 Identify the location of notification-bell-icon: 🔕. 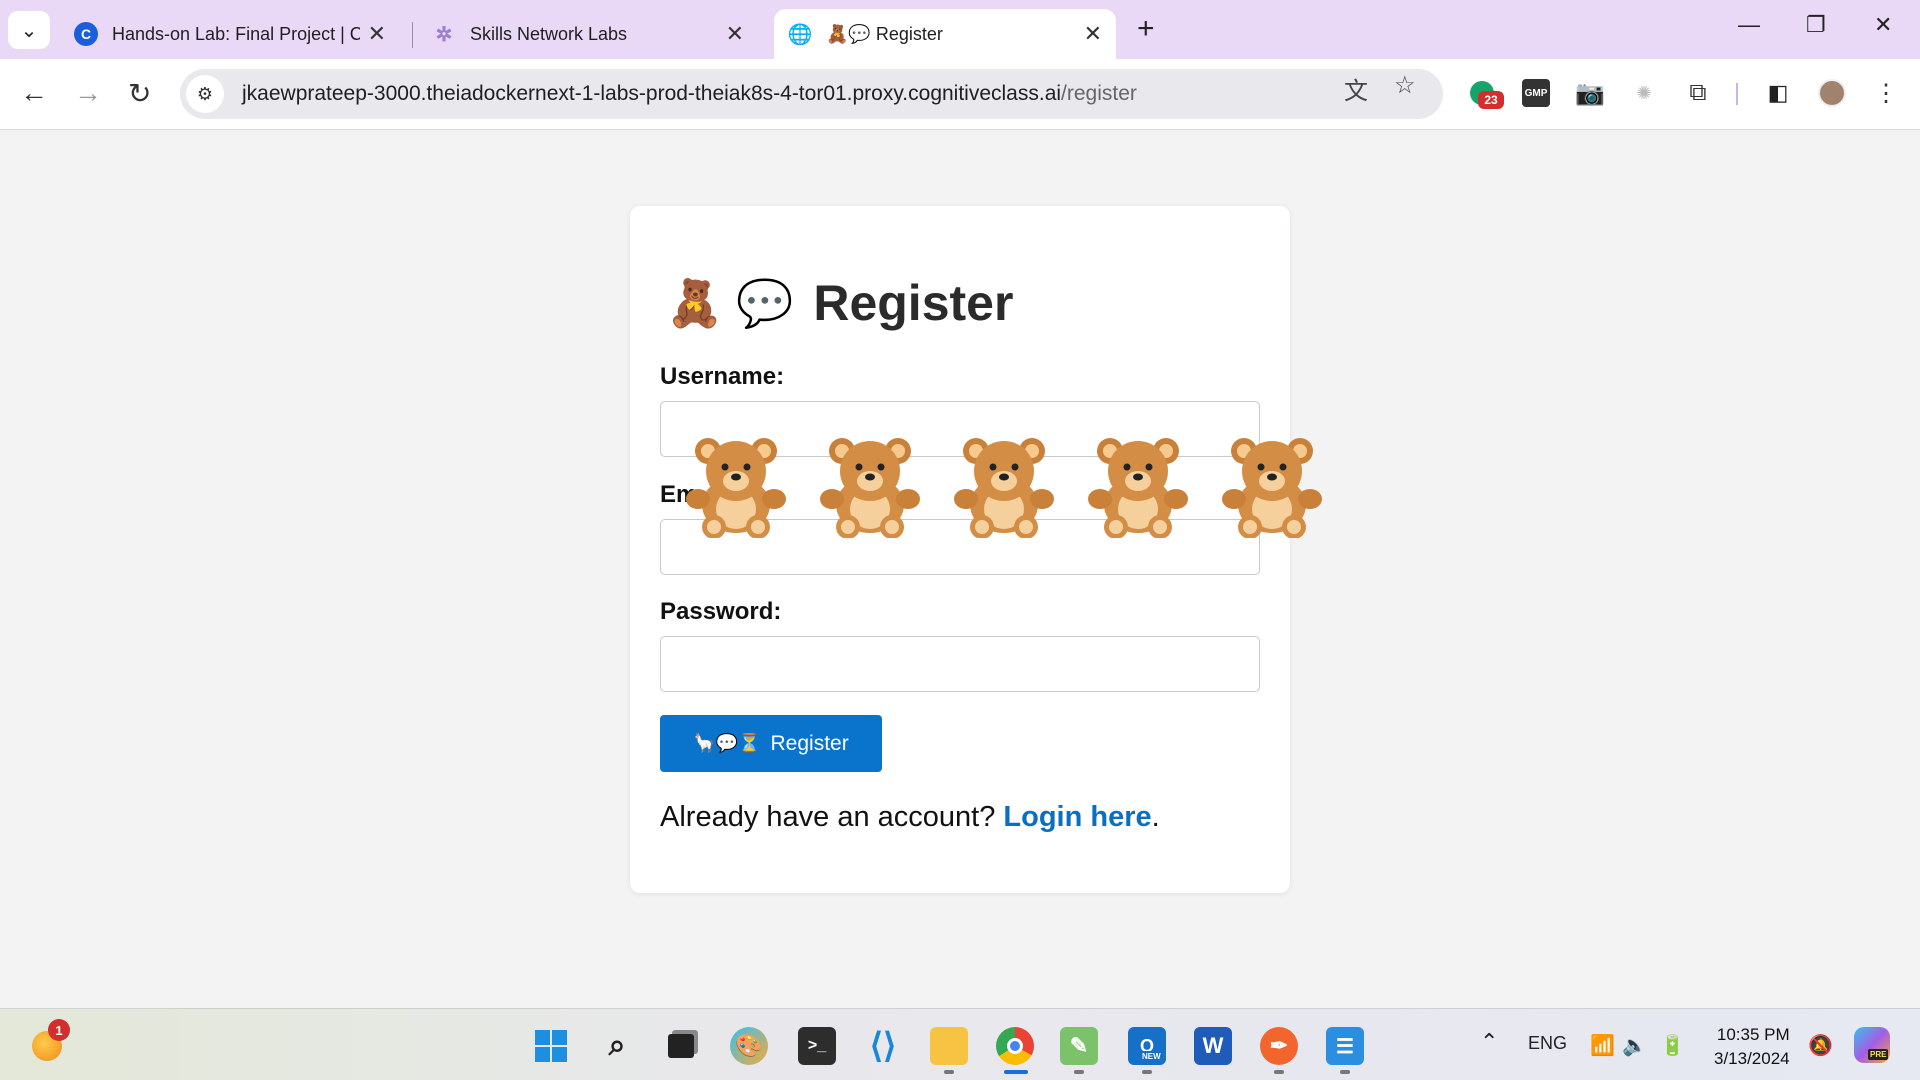
(1820, 1045).